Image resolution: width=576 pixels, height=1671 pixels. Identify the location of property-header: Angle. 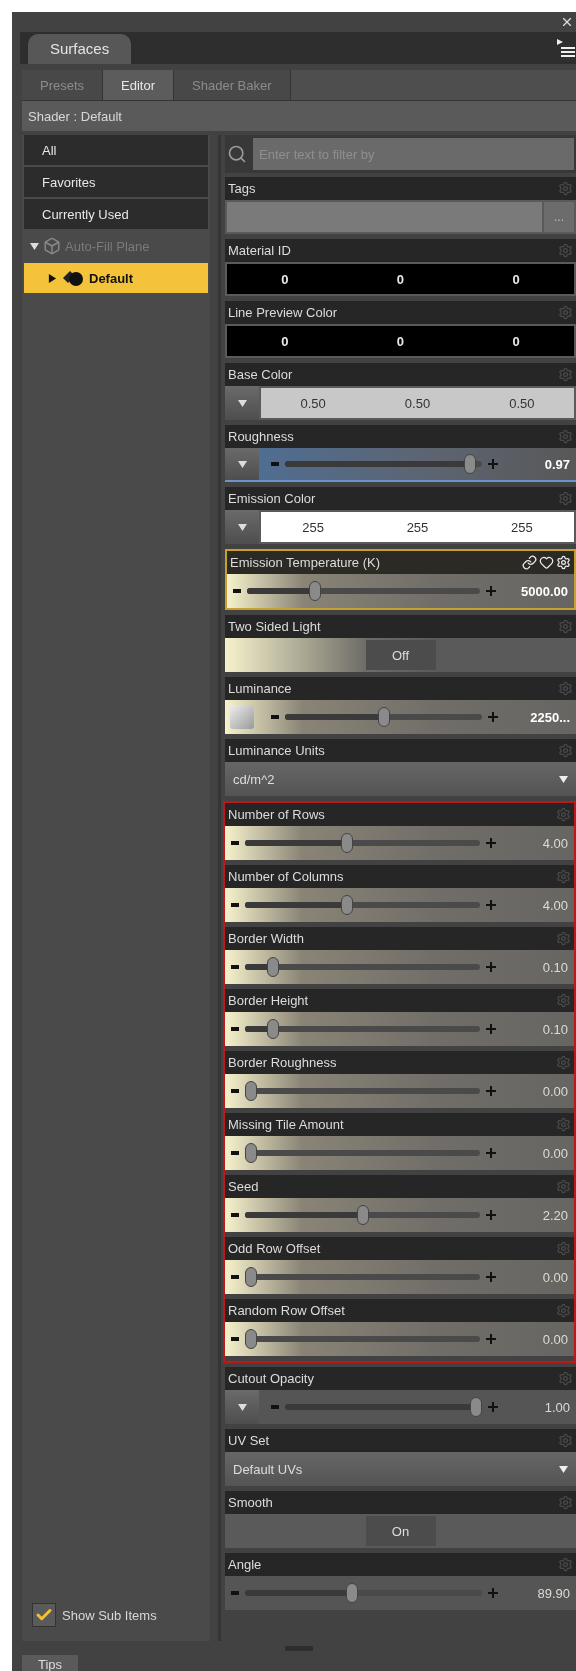
(400, 1564).